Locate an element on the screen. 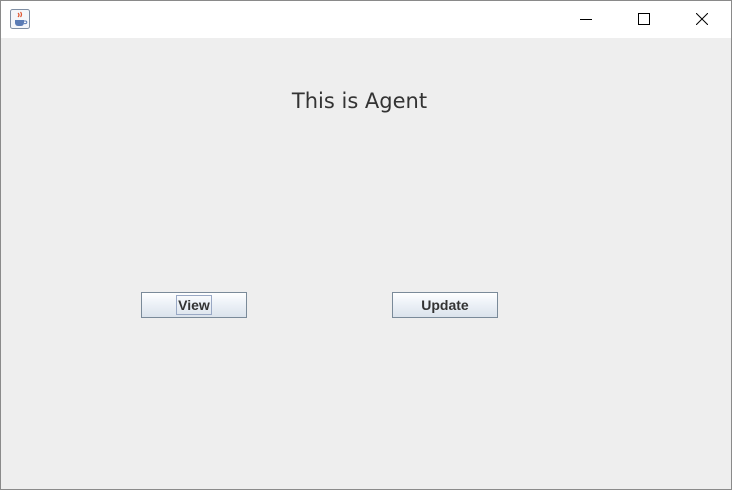 The width and height of the screenshot is (732, 490). maximize-button is located at coordinates (644, 19).